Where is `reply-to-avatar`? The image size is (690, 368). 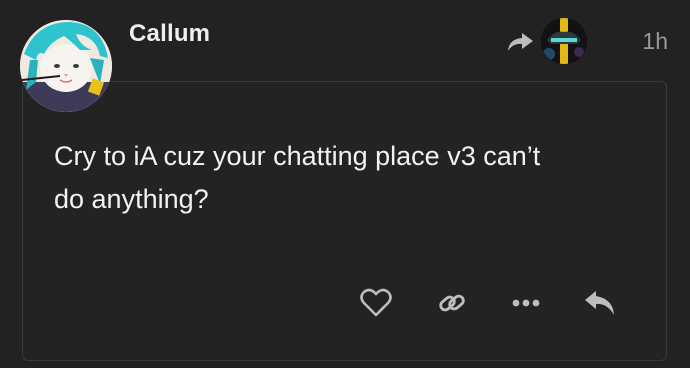 reply-to-avatar is located at coordinates (564, 41).